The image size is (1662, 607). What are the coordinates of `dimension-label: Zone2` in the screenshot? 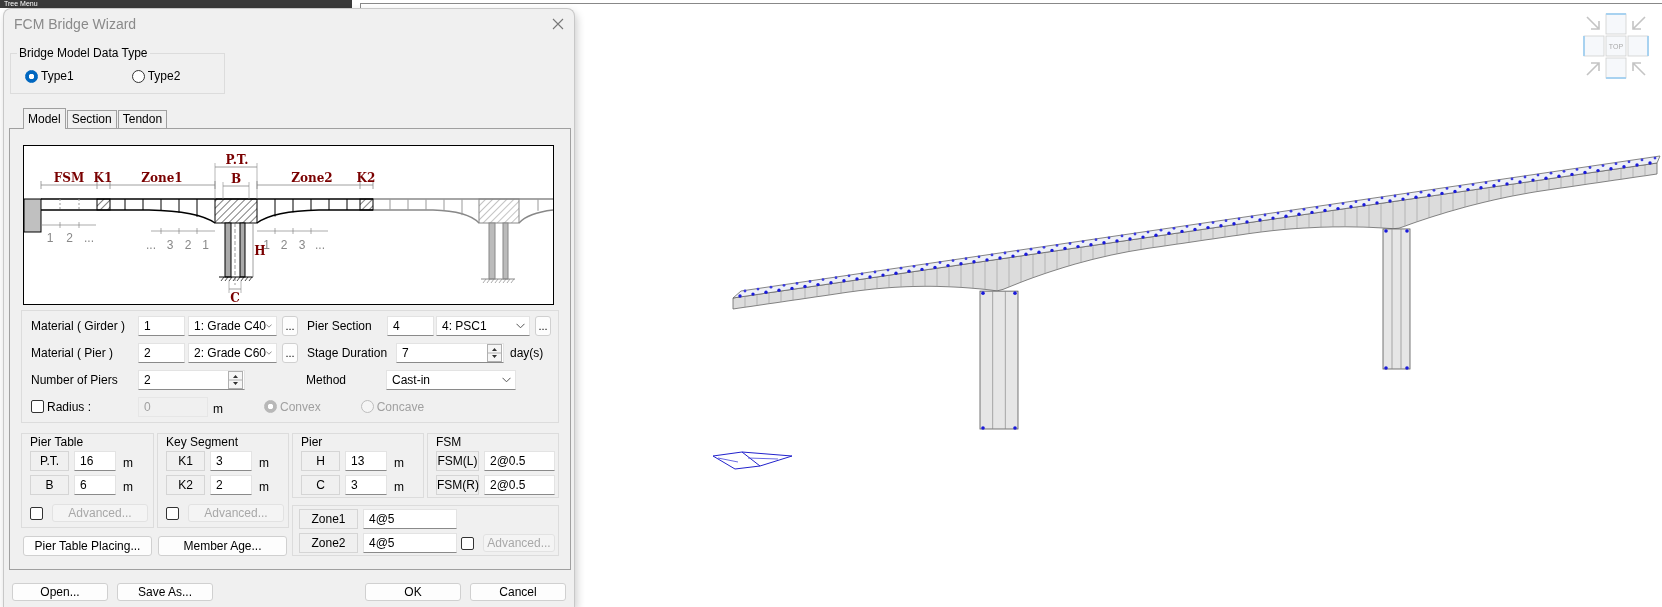 It's located at (312, 178).